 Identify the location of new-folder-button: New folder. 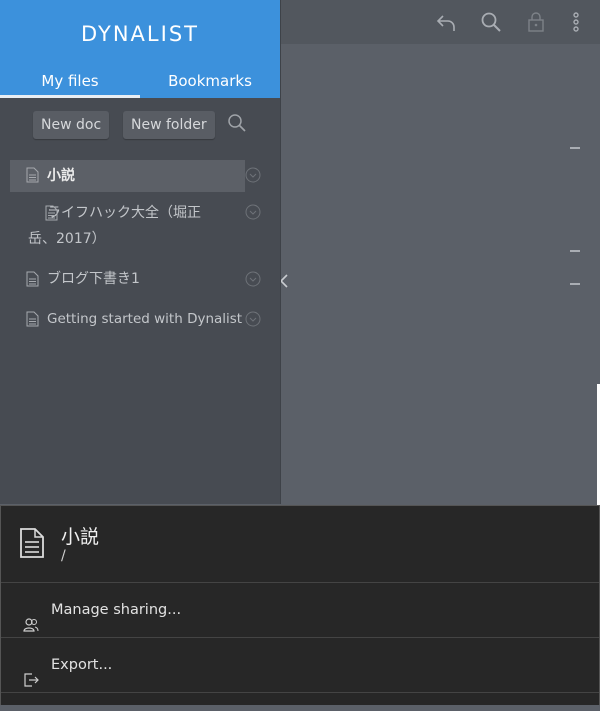
(169, 125).